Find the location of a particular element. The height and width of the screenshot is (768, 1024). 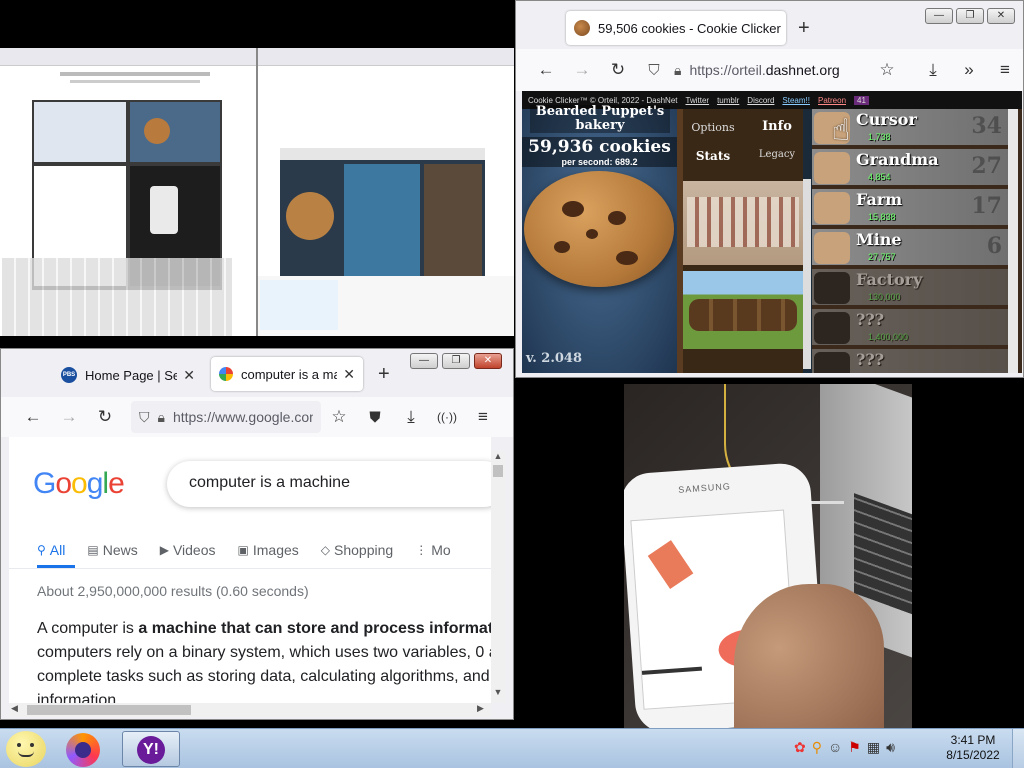

tab-cookie-clicker: 59,506 cookies - Cookie Clicker ✕ is located at coordinates (676, 28).